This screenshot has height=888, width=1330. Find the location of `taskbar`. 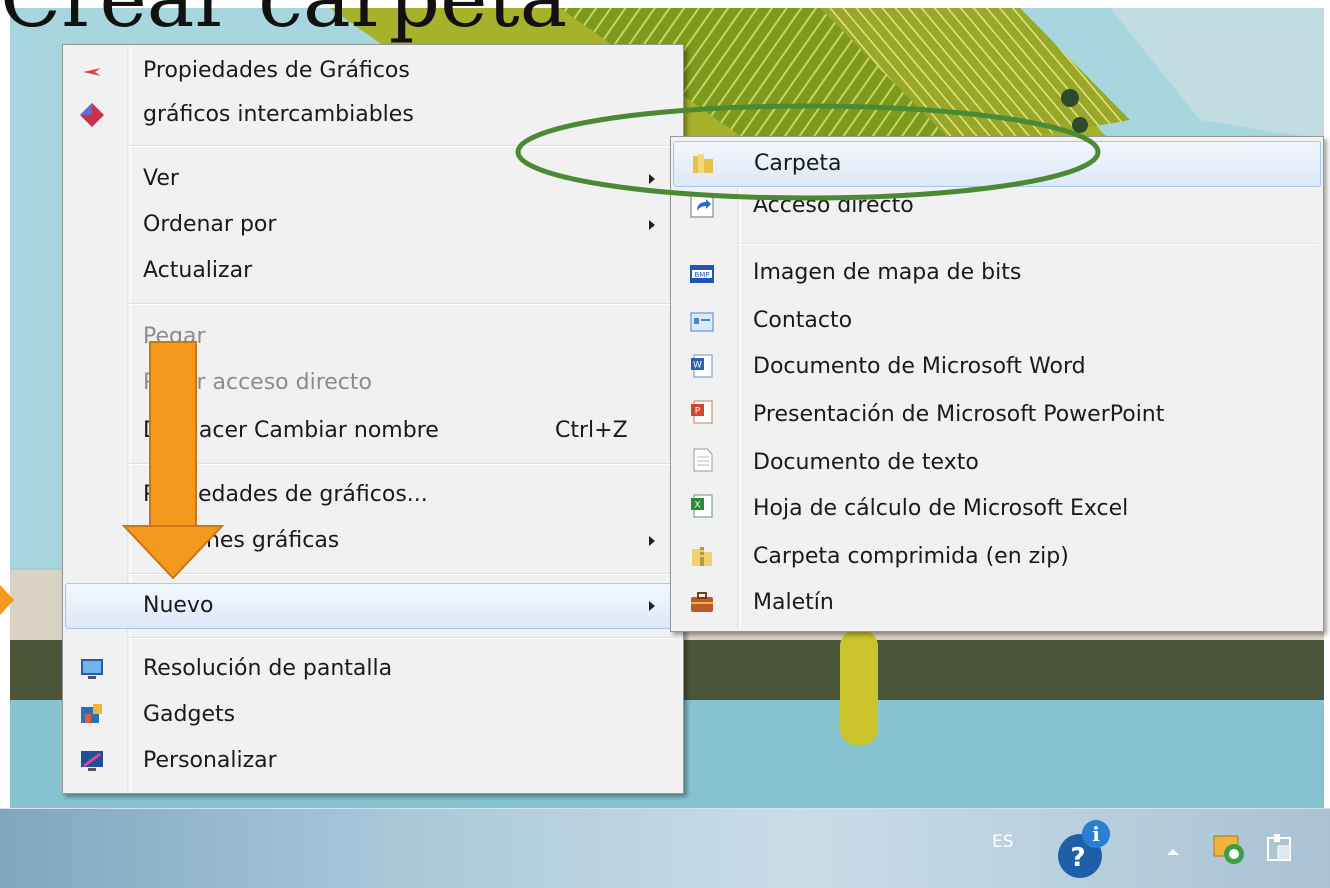

taskbar is located at coordinates (665, 848).